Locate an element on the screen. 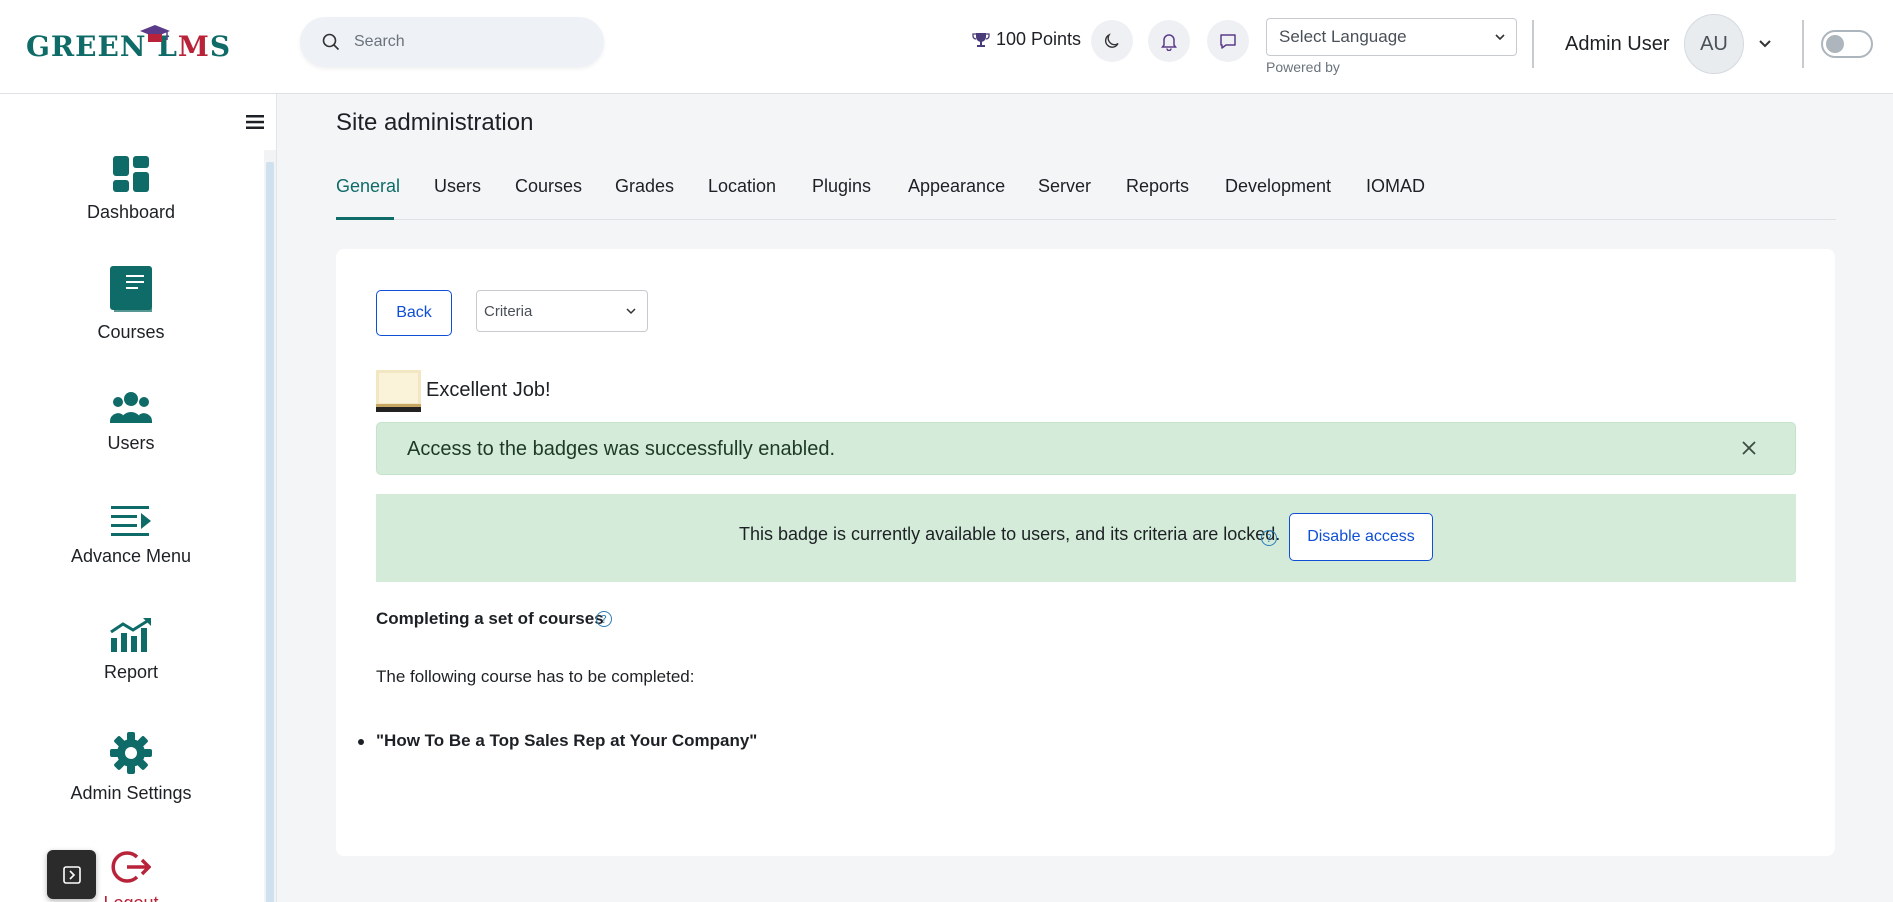 Image resolution: width=1893 pixels, height=902 pixels. back-button: Back is located at coordinates (414, 313).